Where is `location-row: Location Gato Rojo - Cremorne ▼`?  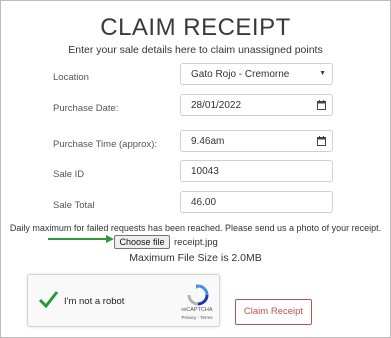 location-row: Location Gato Rojo - Cremorne ▼ is located at coordinates (195, 74).